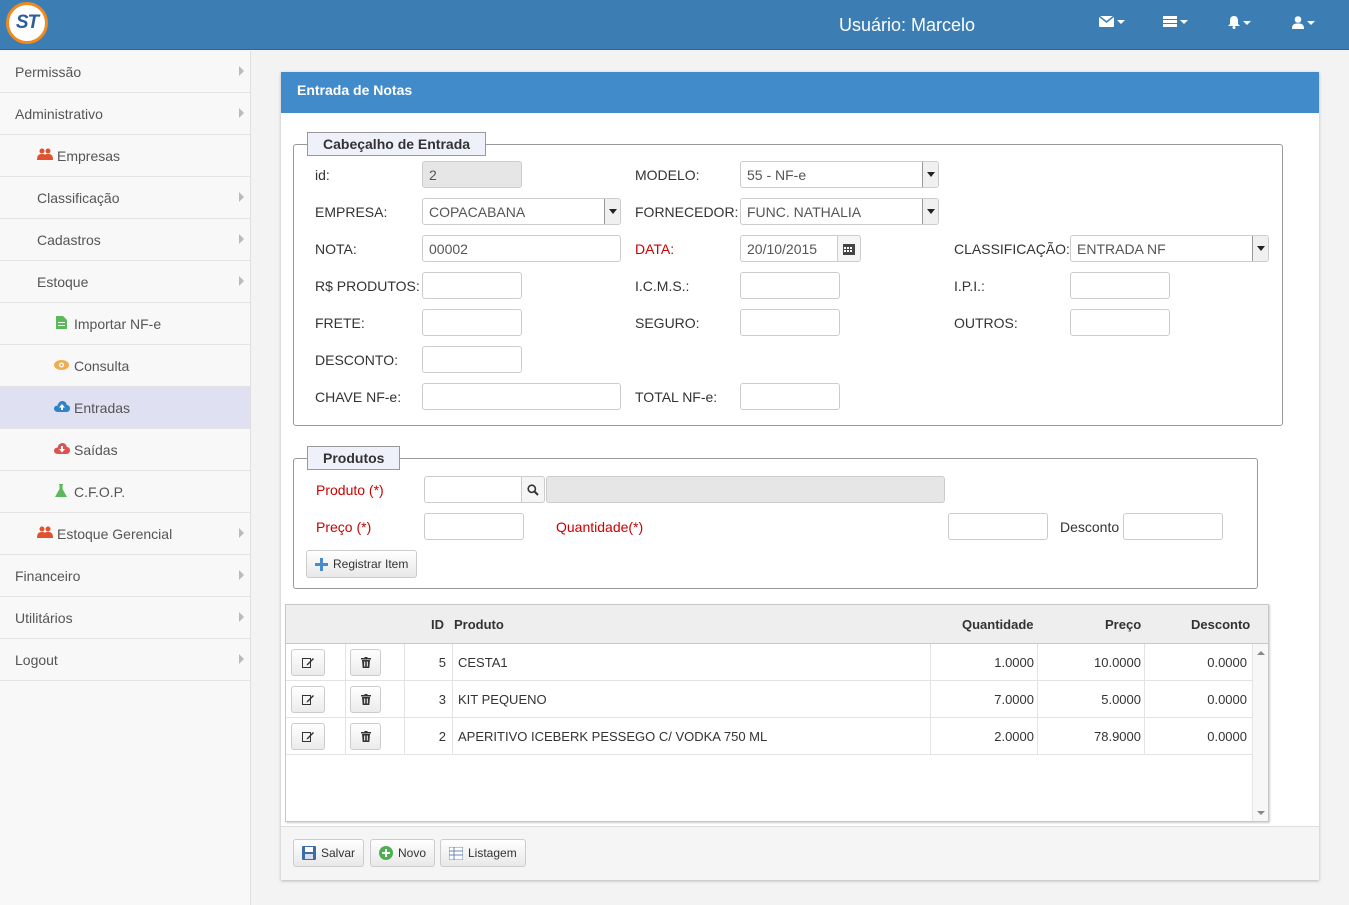 Image resolution: width=1349 pixels, height=905 pixels. What do you see at coordinates (125, 492) in the screenshot?
I see `sidebar-item-c-f-o-p: C.F.O.P.` at bounding box center [125, 492].